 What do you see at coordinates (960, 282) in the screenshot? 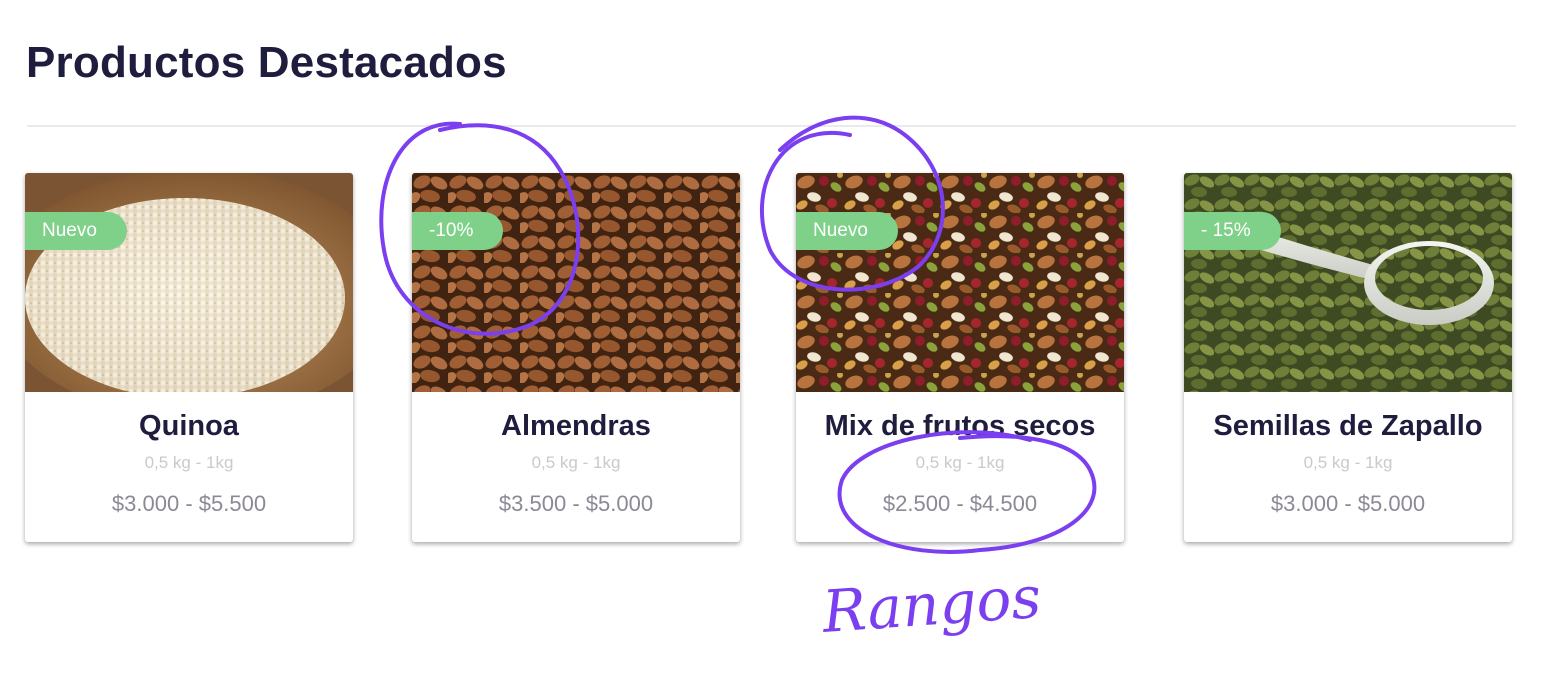
I see `product-image-mix-frutos-secos: Nuevo` at bounding box center [960, 282].